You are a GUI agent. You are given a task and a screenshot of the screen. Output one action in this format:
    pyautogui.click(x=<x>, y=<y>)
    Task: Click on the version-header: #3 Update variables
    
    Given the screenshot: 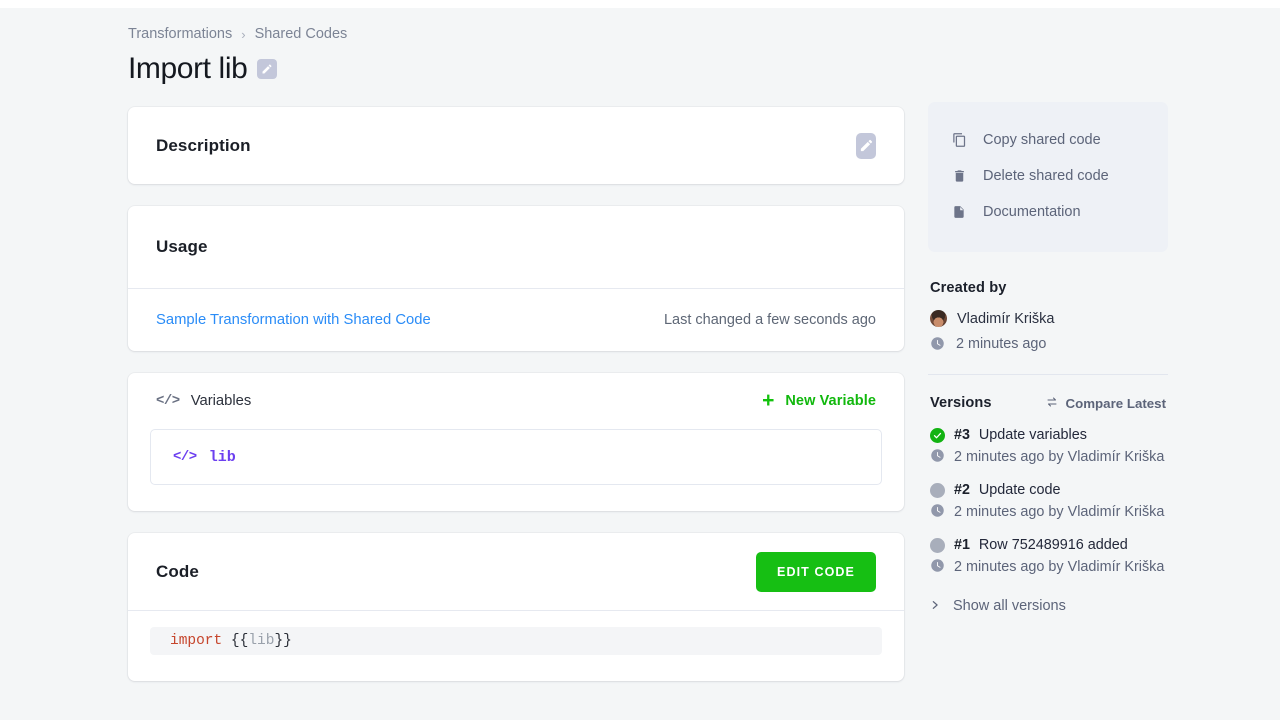 What is the action you would take?
    pyautogui.click(x=1048, y=435)
    